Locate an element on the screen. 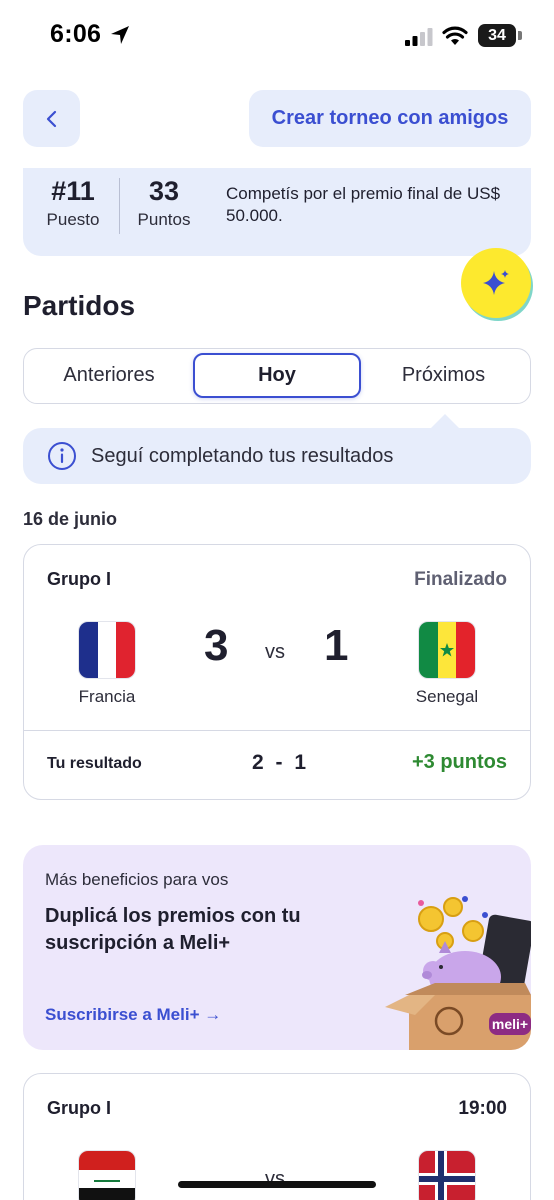 Image resolution: width=554 pixels, height=1200 pixels. info-banner: Seguí completando tus resultados is located at coordinates (277, 456).